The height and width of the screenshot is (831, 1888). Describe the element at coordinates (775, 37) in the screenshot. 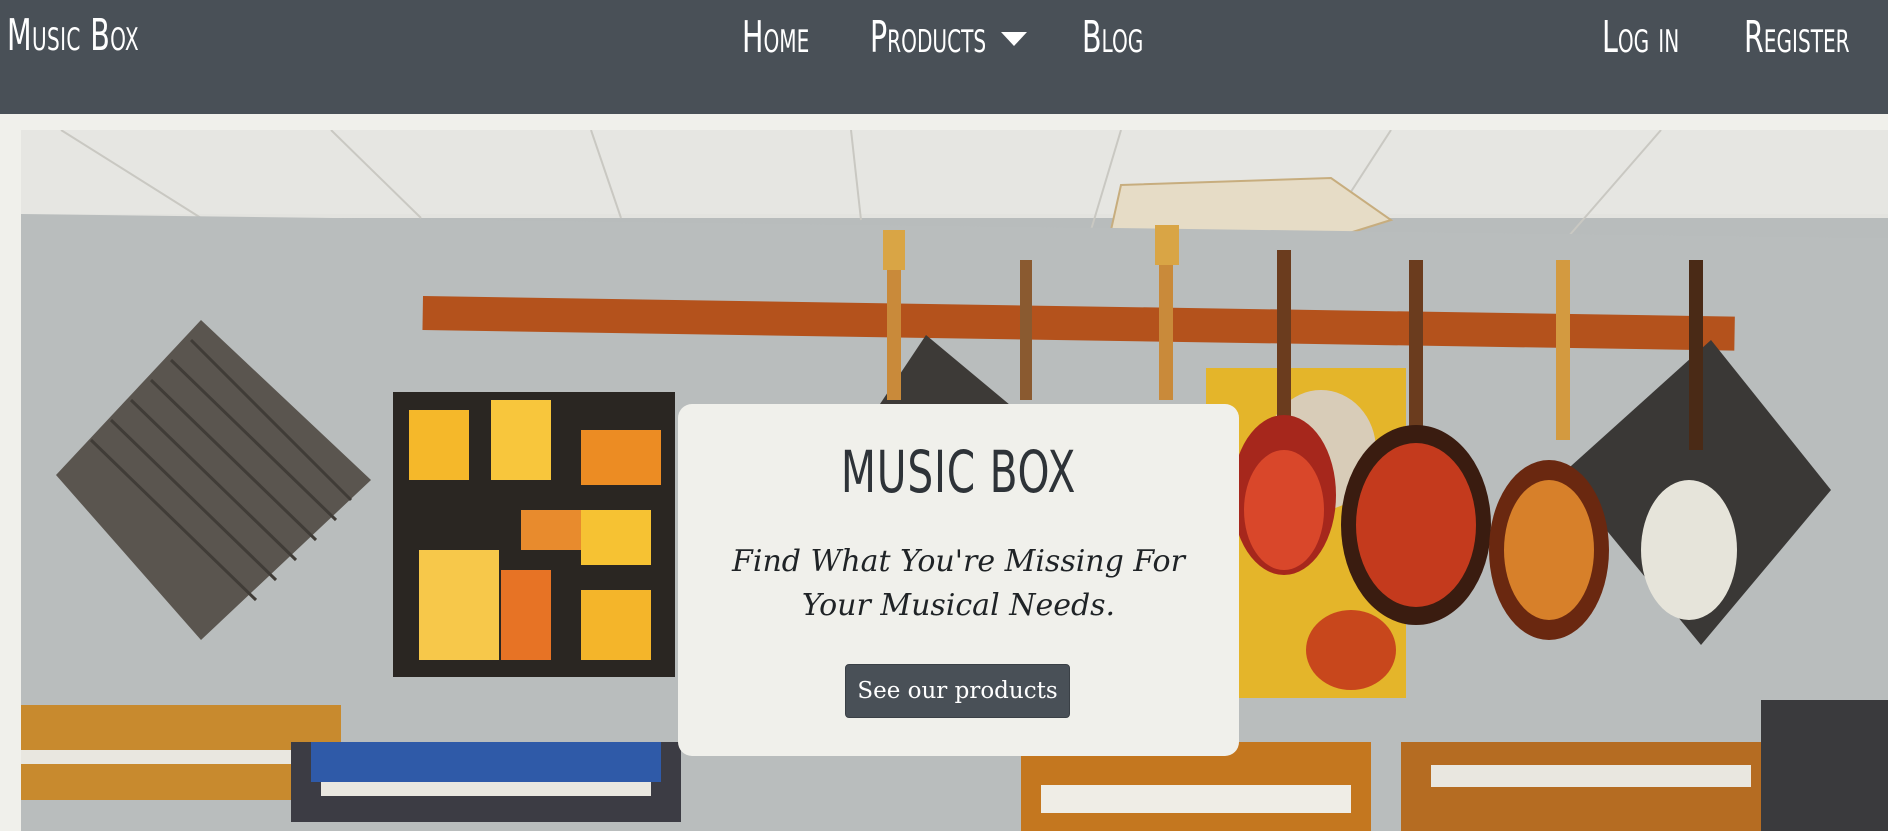

I see `nav-link-home: Home` at that location.